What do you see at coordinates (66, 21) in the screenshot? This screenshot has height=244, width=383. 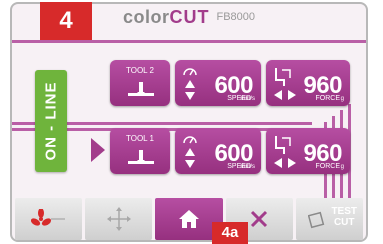 I see `callout-badge-4: 4` at bounding box center [66, 21].